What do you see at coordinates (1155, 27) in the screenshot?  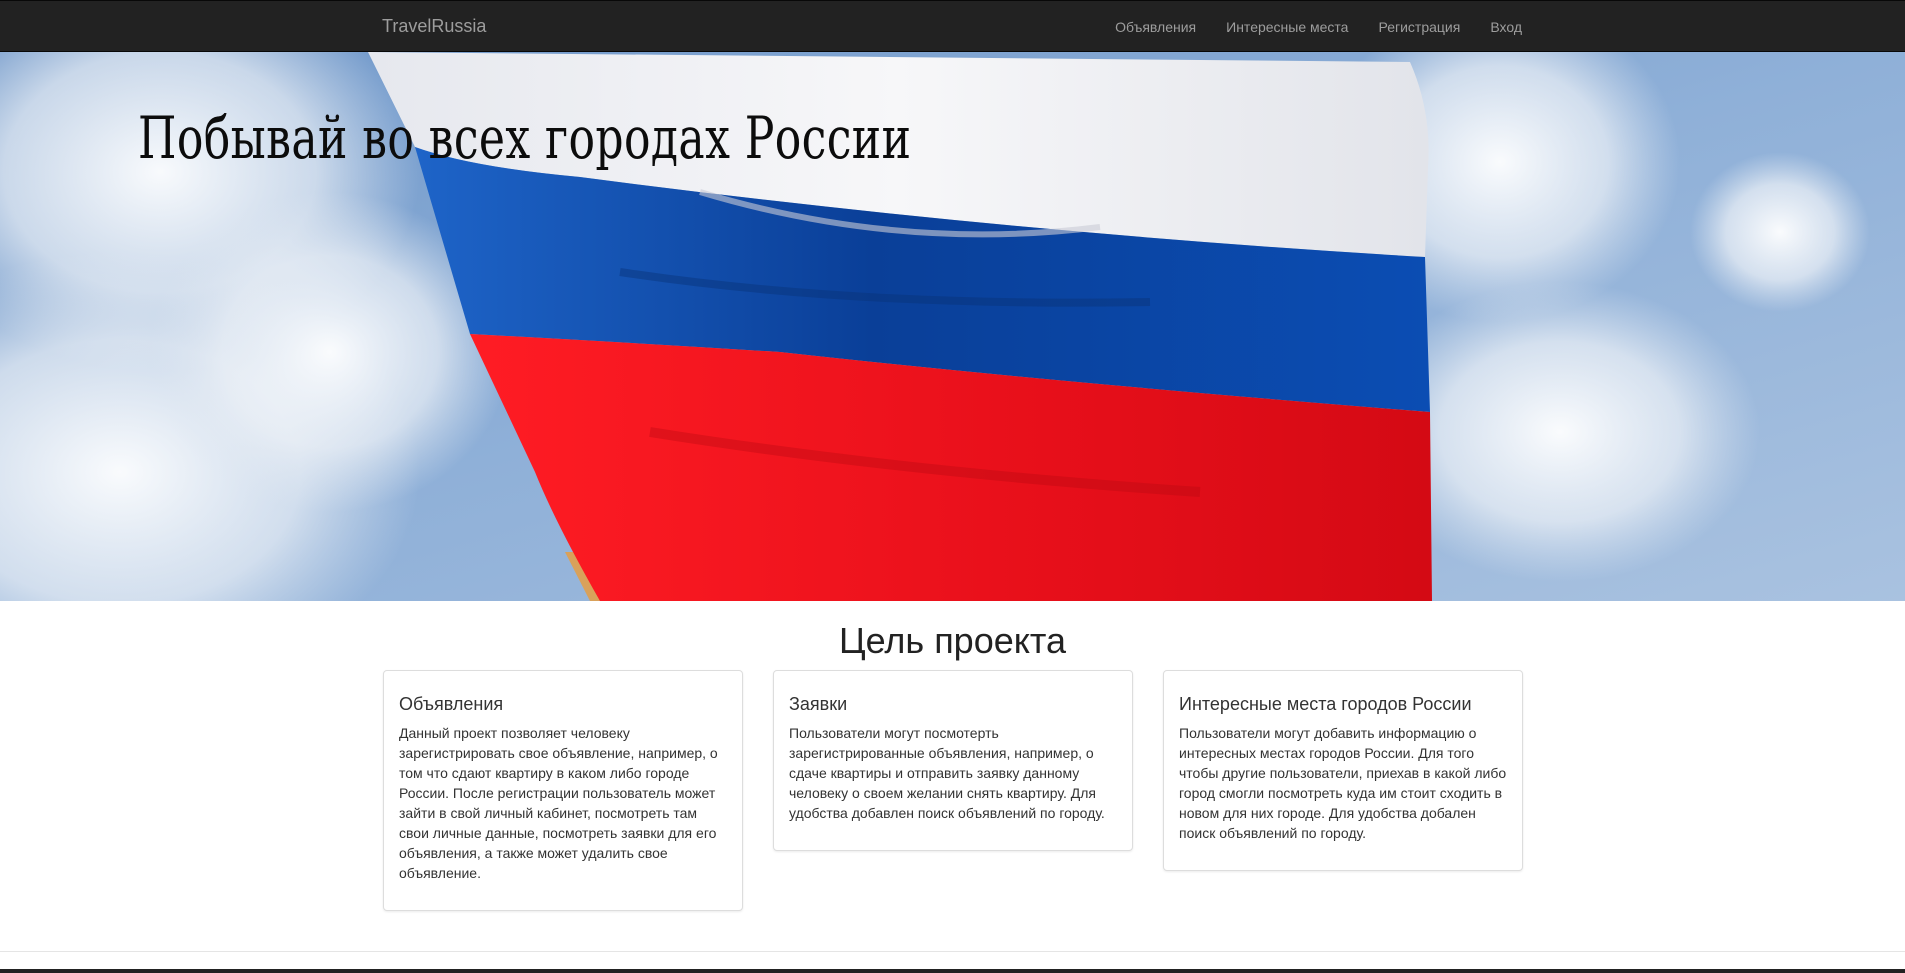 I see `nav-link-announcements: Объявления` at bounding box center [1155, 27].